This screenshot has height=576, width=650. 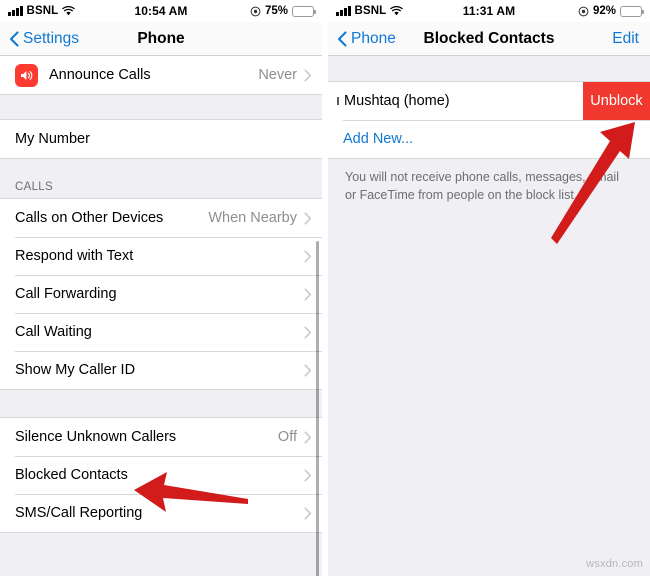 What do you see at coordinates (161, 39) in the screenshot?
I see `left-nav-bar: Settings Phone` at bounding box center [161, 39].